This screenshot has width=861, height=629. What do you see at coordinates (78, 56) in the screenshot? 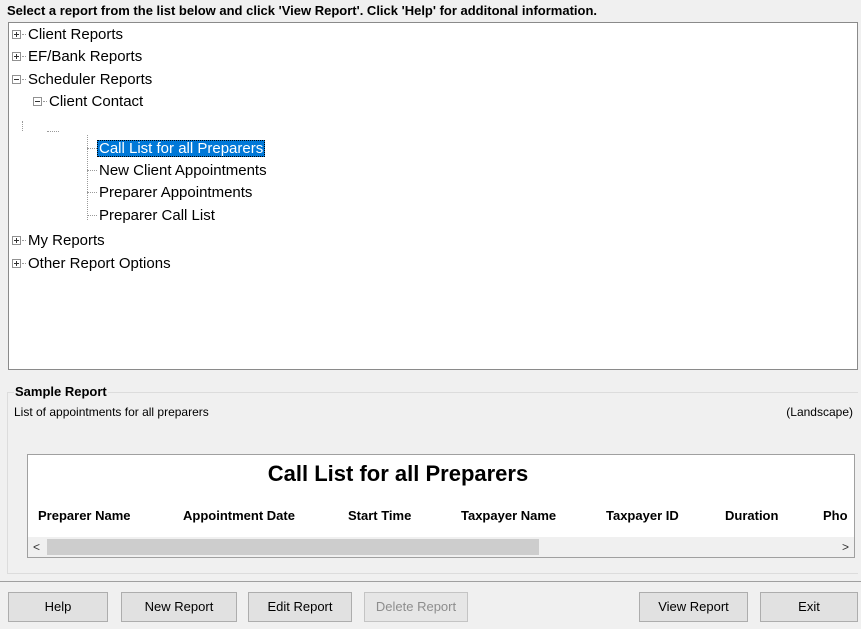
I see `tree-node-ef-bank-reports: EF/Bank Reports` at bounding box center [78, 56].